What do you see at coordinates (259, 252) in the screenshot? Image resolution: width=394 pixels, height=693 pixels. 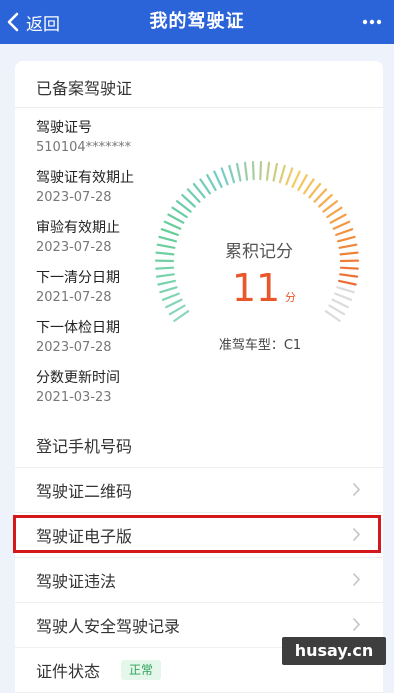 I see `gauge-title: 累积记分` at bounding box center [259, 252].